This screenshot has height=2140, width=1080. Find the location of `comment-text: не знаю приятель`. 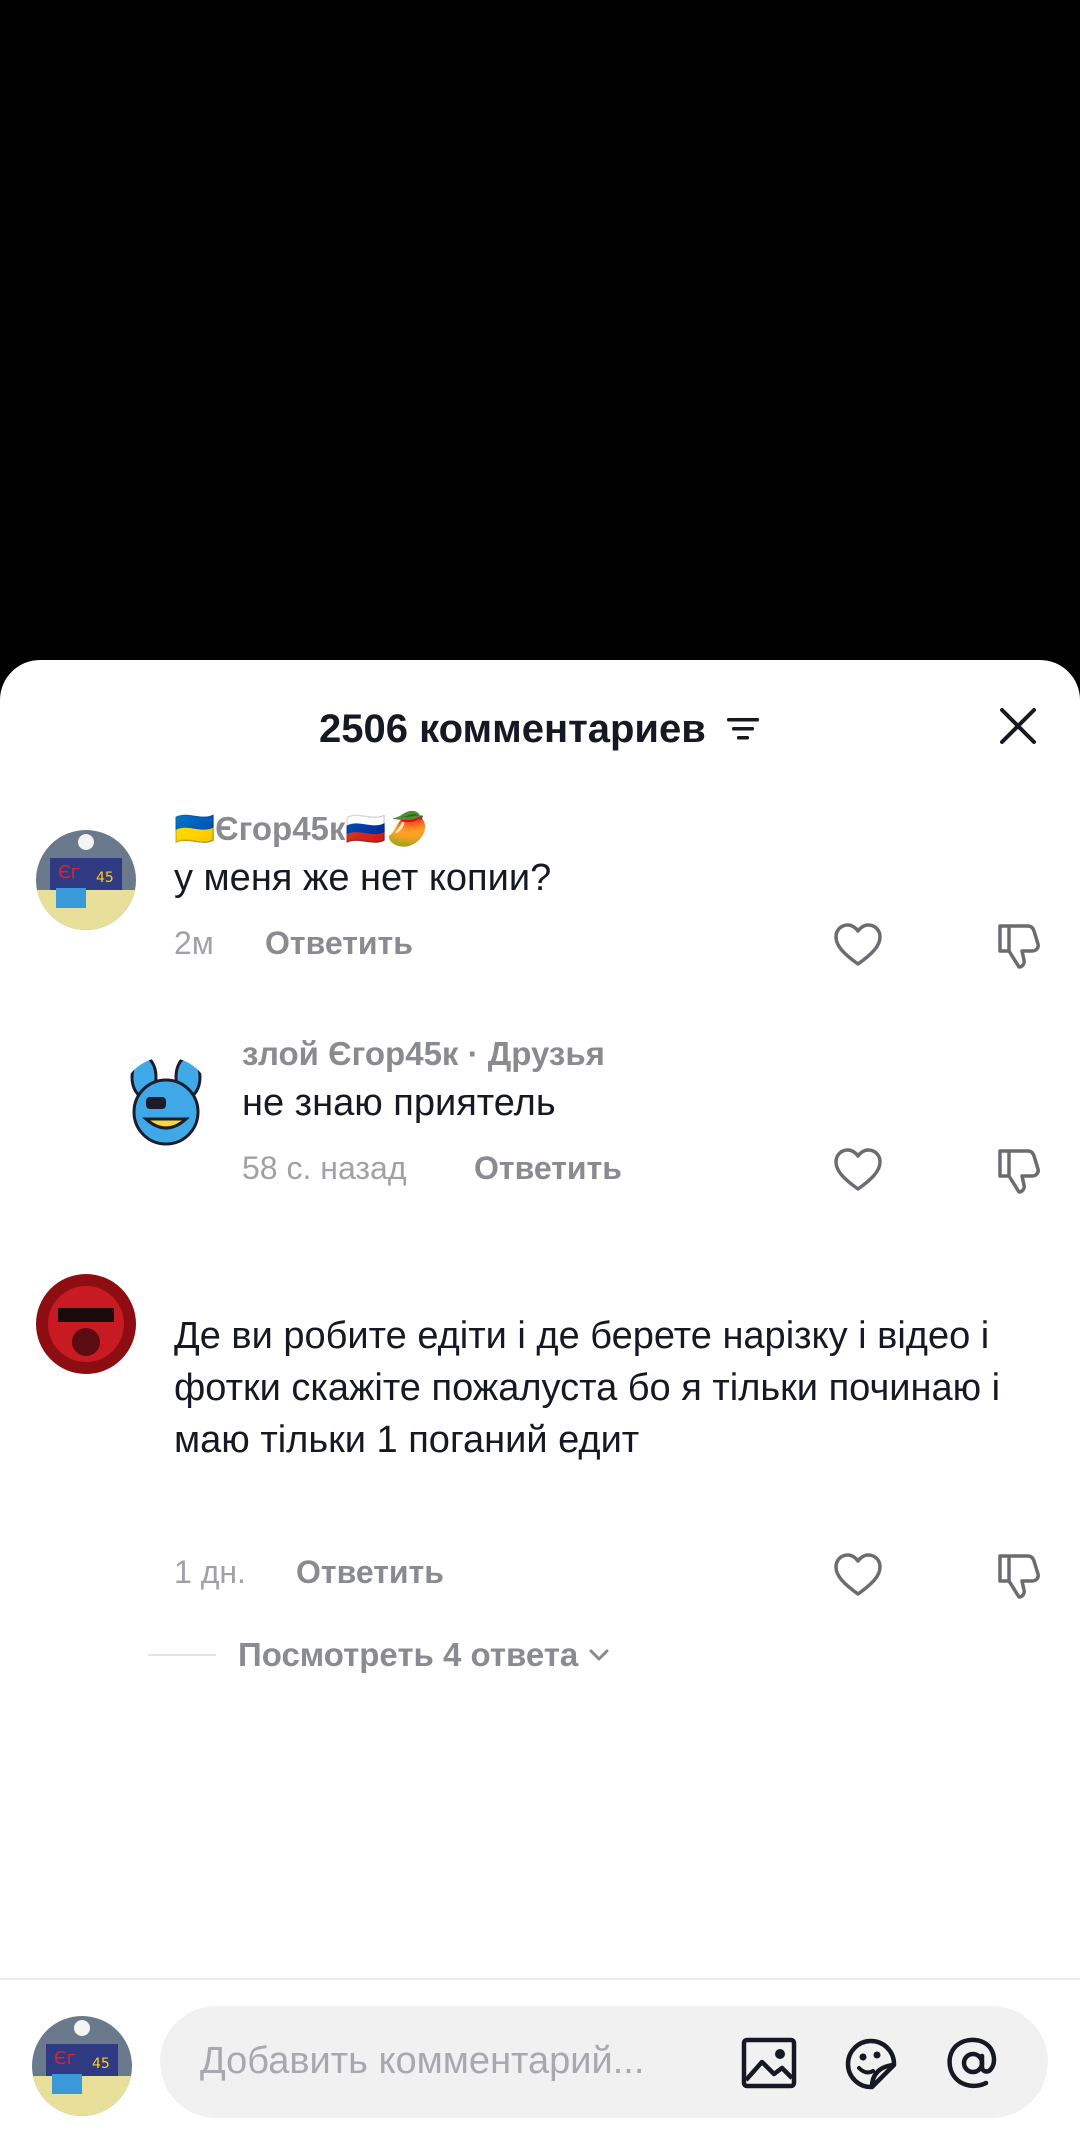

comment-text: не знаю приятель is located at coordinates (399, 1103).